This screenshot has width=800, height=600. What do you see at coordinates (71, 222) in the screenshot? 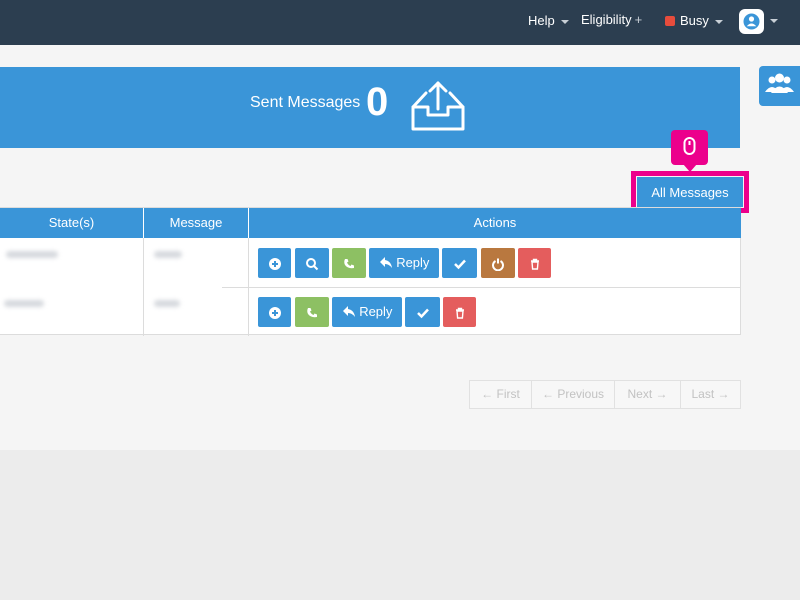
I see `column-header-states: State(s)` at bounding box center [71, 222].